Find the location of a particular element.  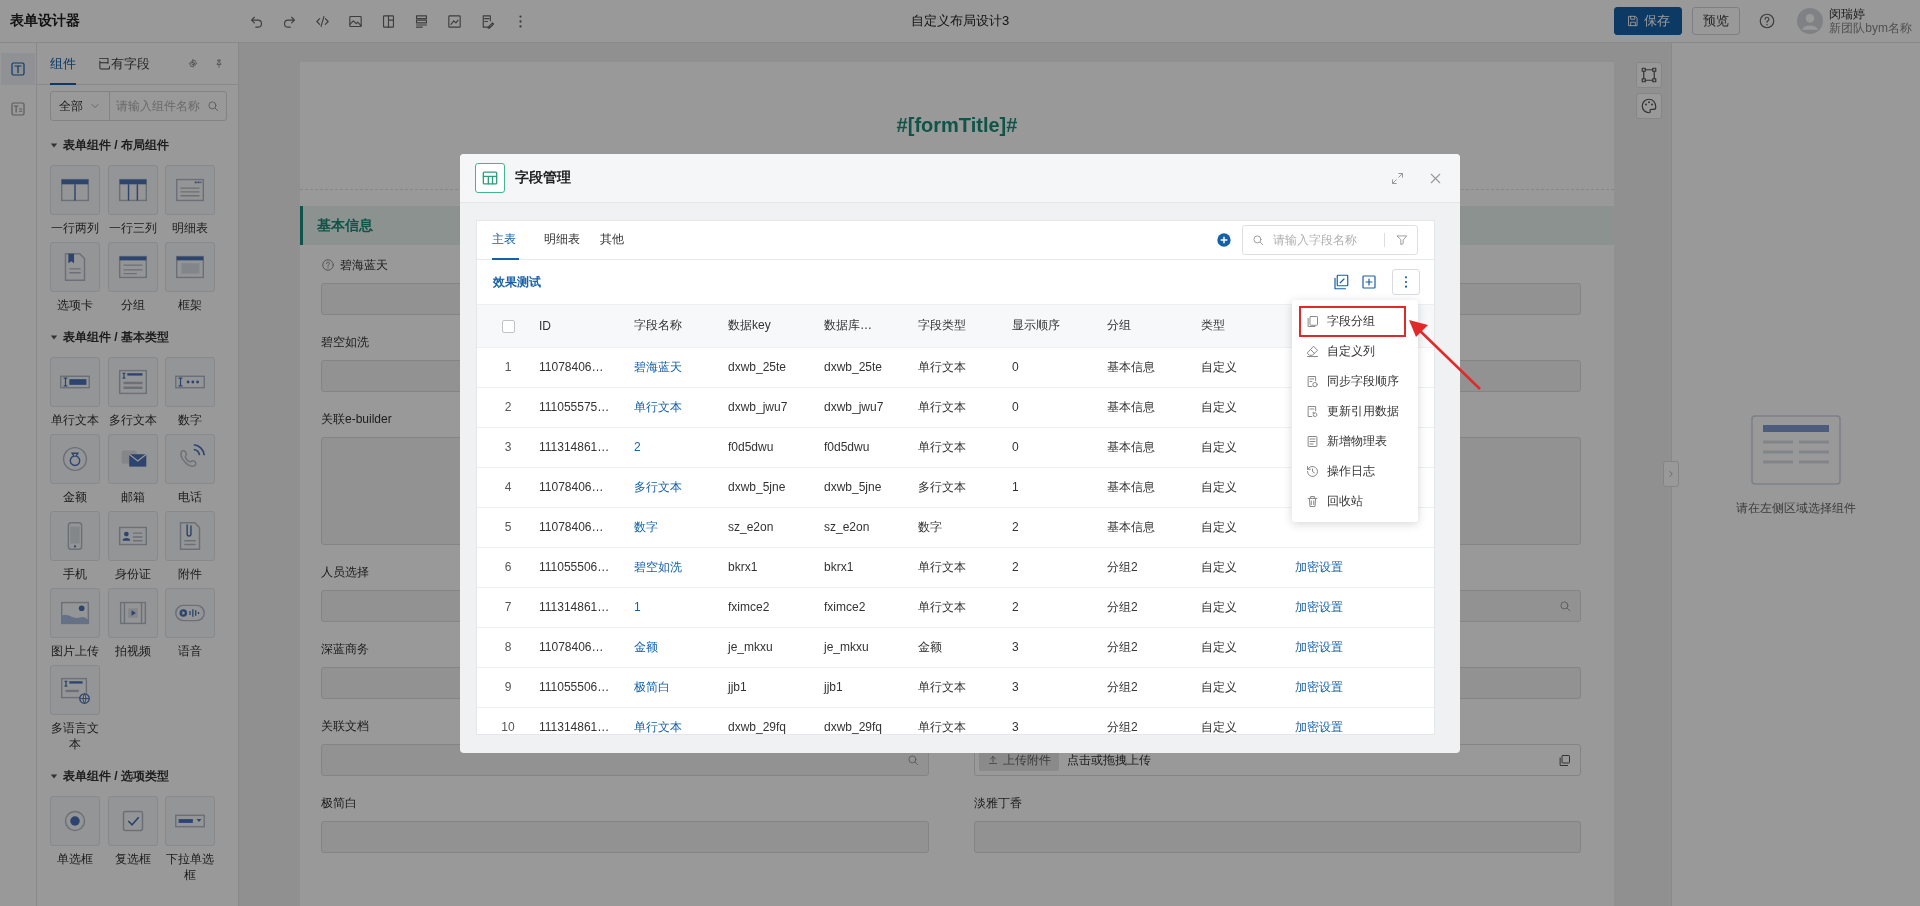

column-header: ID is located at coordinates (586, 326).